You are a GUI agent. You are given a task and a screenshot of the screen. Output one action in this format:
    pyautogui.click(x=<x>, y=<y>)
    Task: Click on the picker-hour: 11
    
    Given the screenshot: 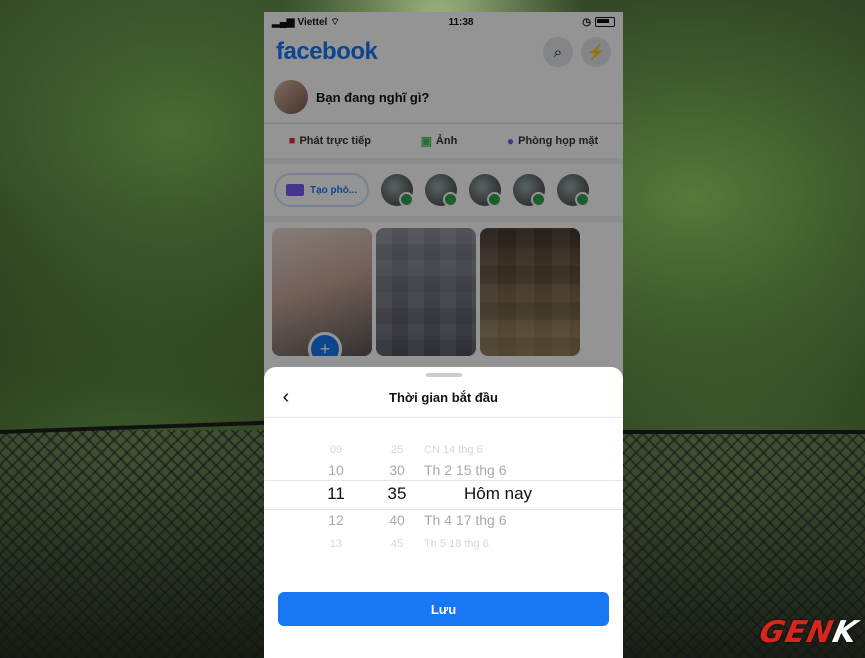 What is the action you would take?
    pyautogui.click(x=336, y=493)
    